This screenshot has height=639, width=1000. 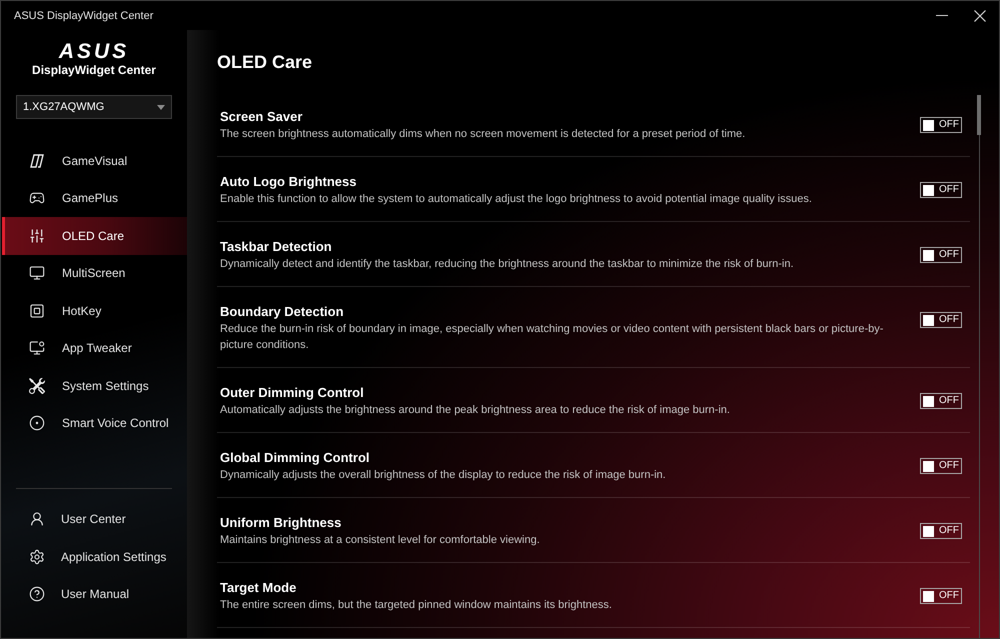 What do you see at coordinates (37, 273) in the screenshot?
I see `monitor-icon` at bounding box center [37, 273].